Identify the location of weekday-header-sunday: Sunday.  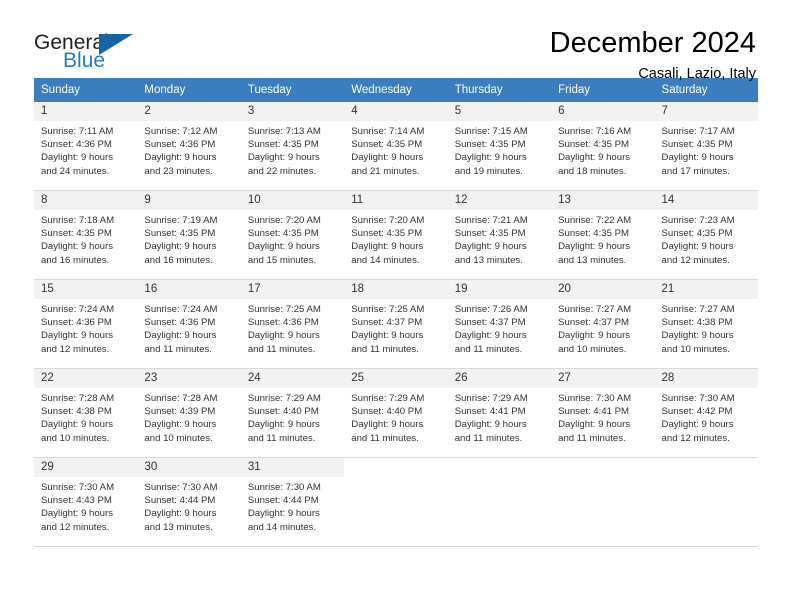
(86, 90).